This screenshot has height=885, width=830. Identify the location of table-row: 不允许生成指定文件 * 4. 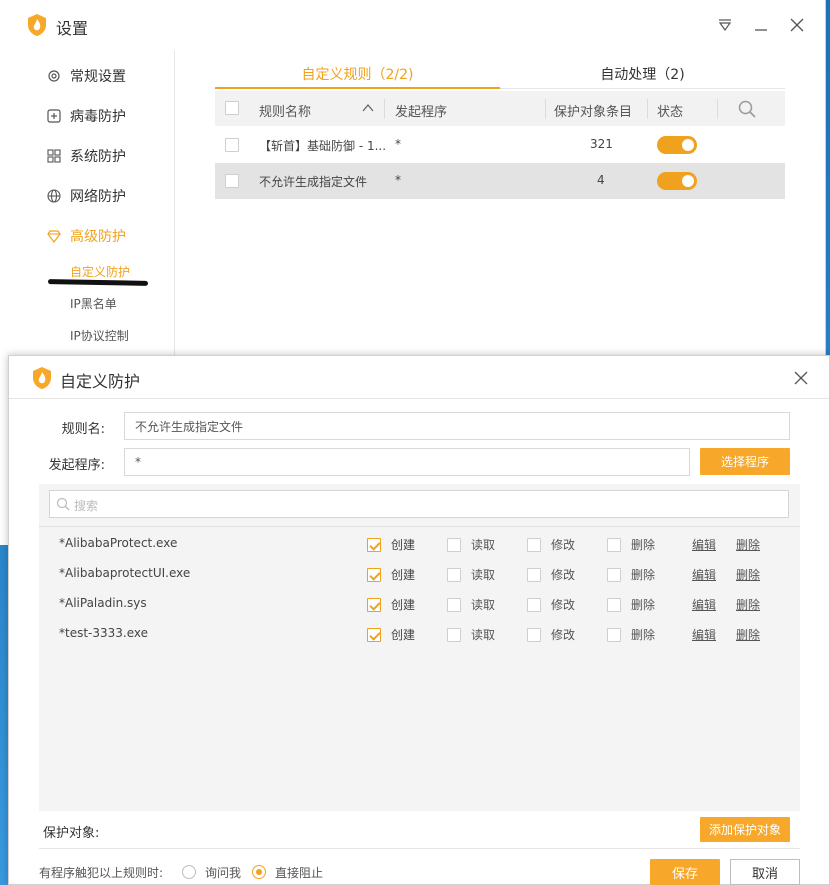
(500, 181).